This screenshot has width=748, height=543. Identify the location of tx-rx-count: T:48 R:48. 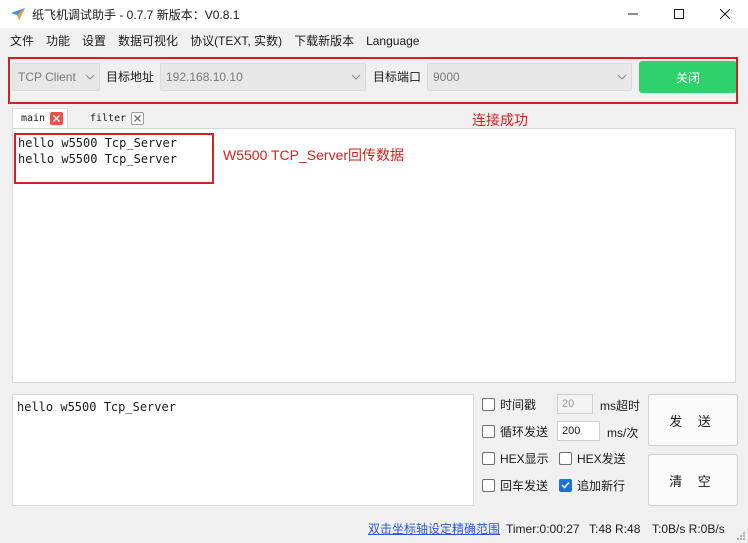
(615, 529).